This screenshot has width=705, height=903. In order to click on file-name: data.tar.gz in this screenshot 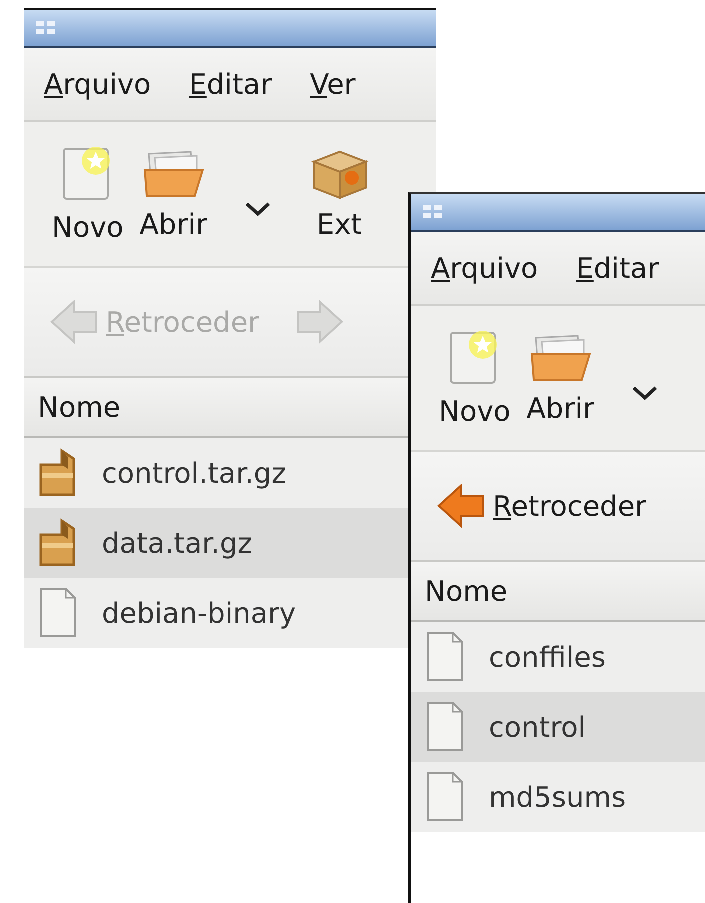, I will do `click(177, 543)`.